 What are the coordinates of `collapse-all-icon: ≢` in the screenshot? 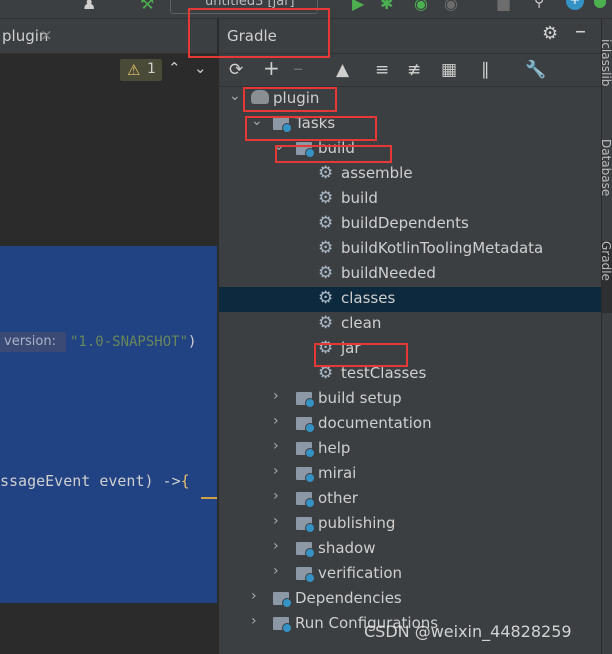 It's located at (414, 70).